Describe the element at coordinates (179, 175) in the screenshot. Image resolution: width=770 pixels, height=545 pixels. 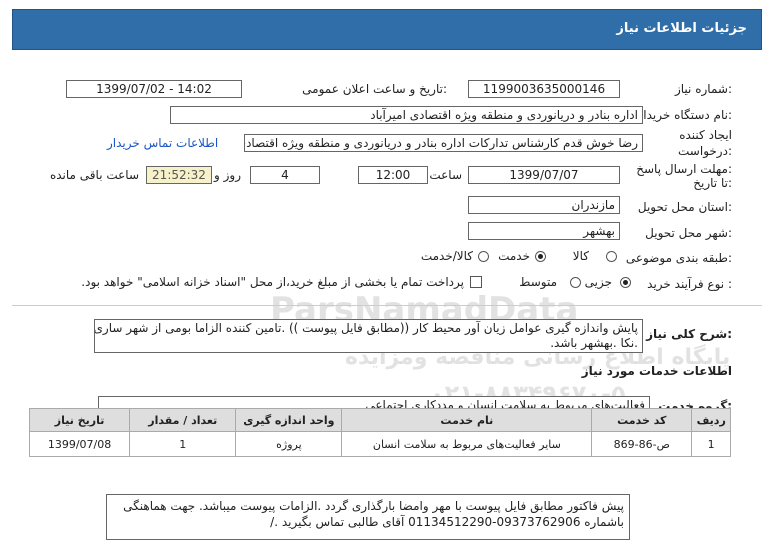
I see `remaining-time-field: 21:52:32` at that location.